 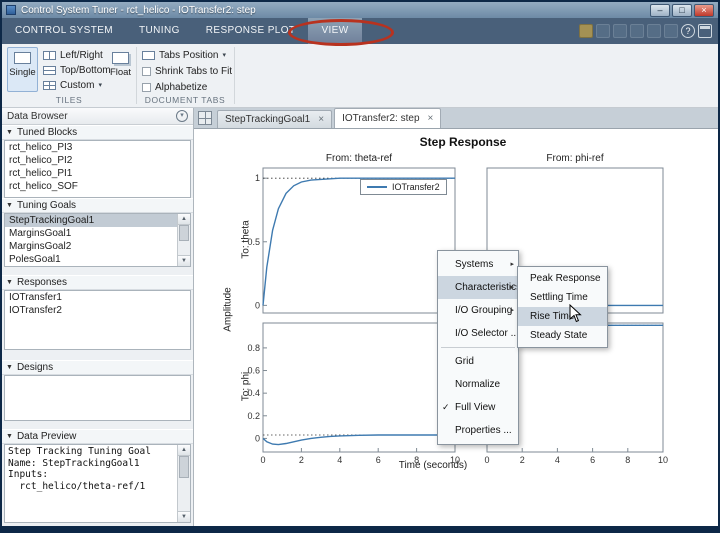 I want to click on tab-control-system: CONTROL SYSTEM, so click(x=64, y=31).